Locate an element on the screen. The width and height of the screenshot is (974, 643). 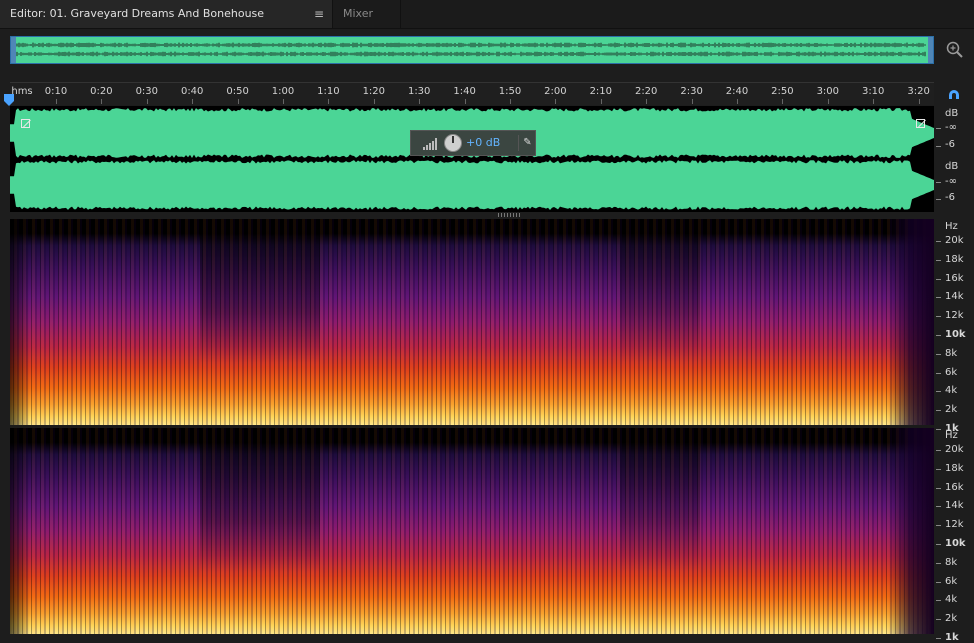
ruler-tick-label: 2:30 is located at coordinates (691, 91).